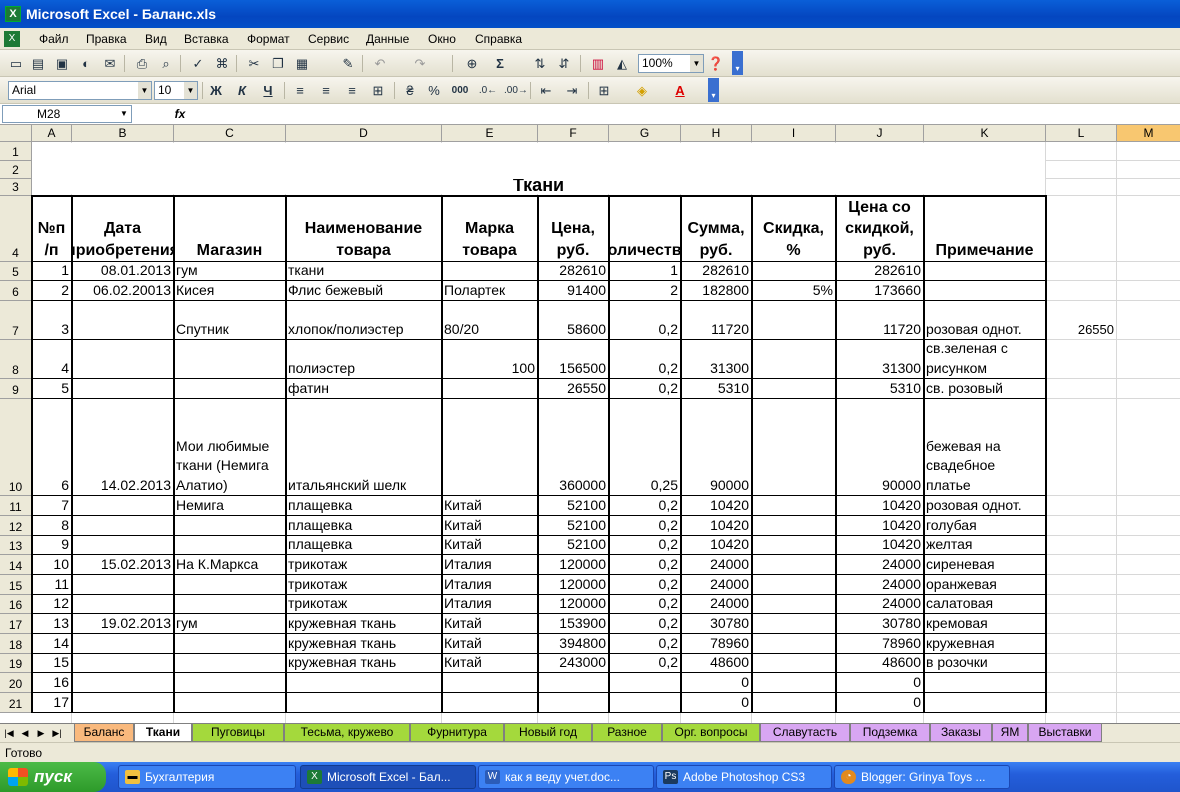  I want to click on row-header-2: 2, so click(16, 170).